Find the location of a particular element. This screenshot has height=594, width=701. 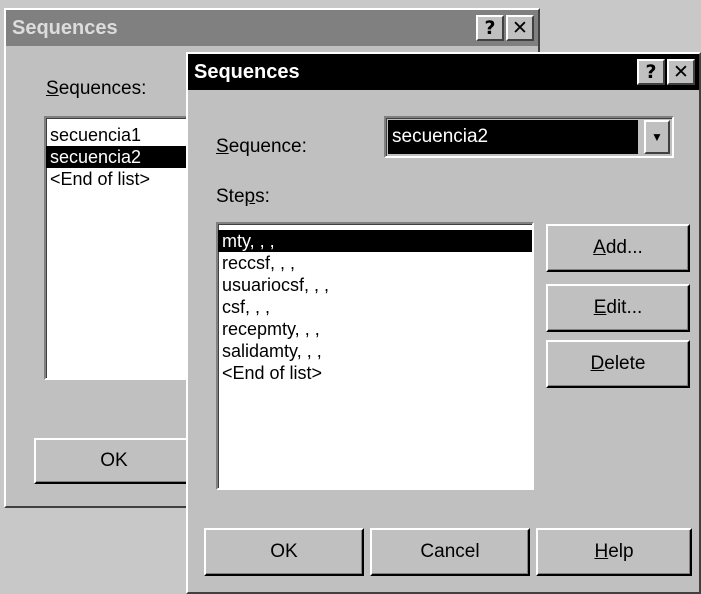

back-dialog-title: Sequences is located at coordinates (65, 27).